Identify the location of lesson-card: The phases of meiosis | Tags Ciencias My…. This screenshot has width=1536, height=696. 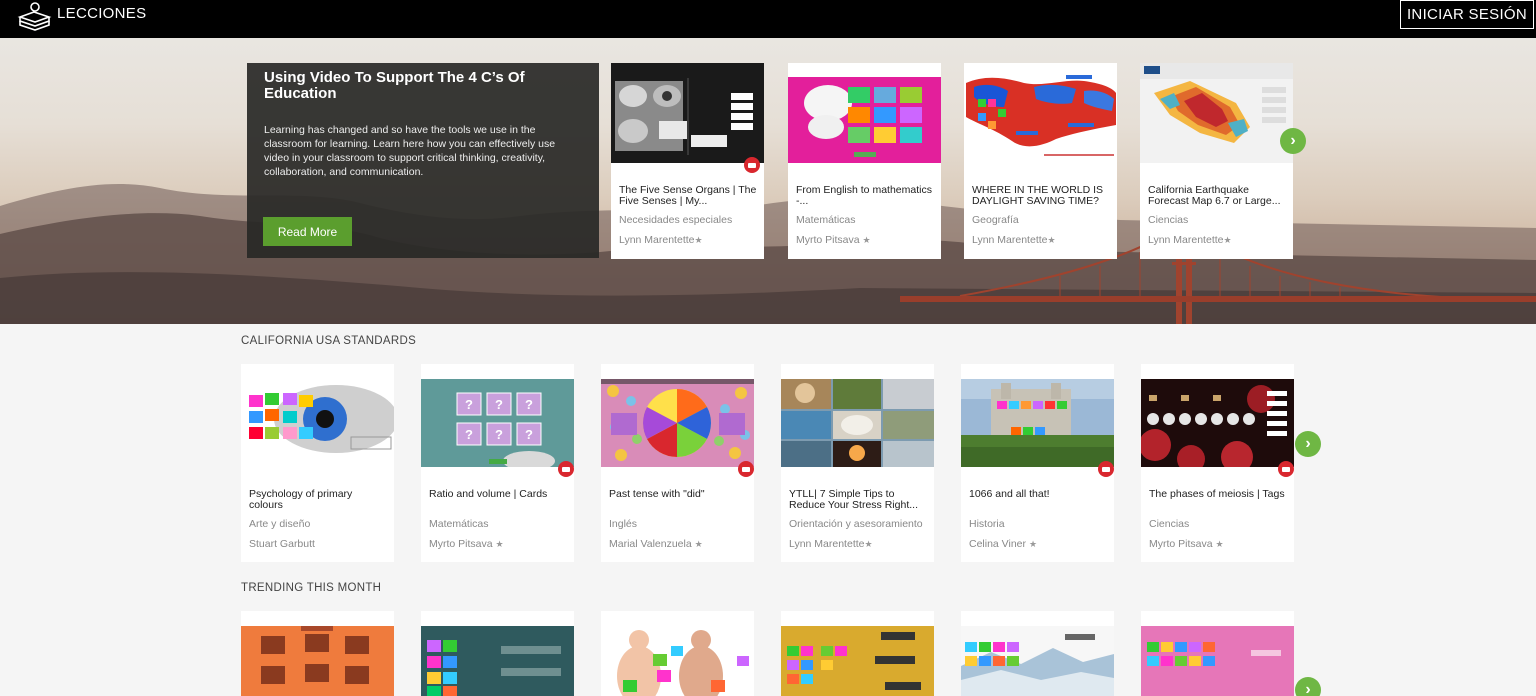
(1217, 463).